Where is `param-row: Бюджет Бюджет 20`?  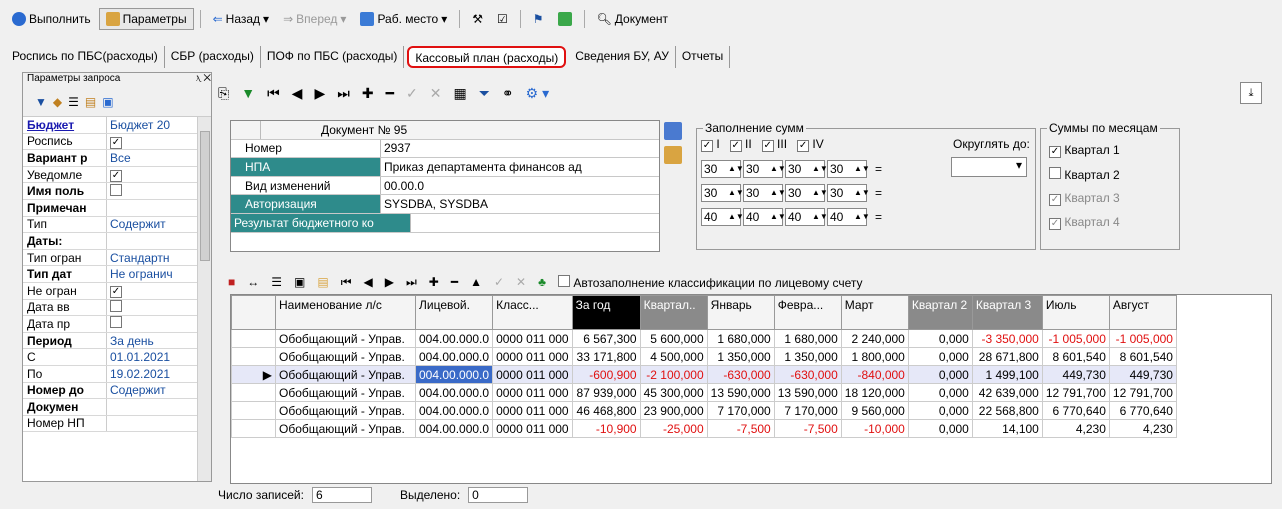 param-row: Бюджет Бюджет 20 is located at coordinates (117, 125).